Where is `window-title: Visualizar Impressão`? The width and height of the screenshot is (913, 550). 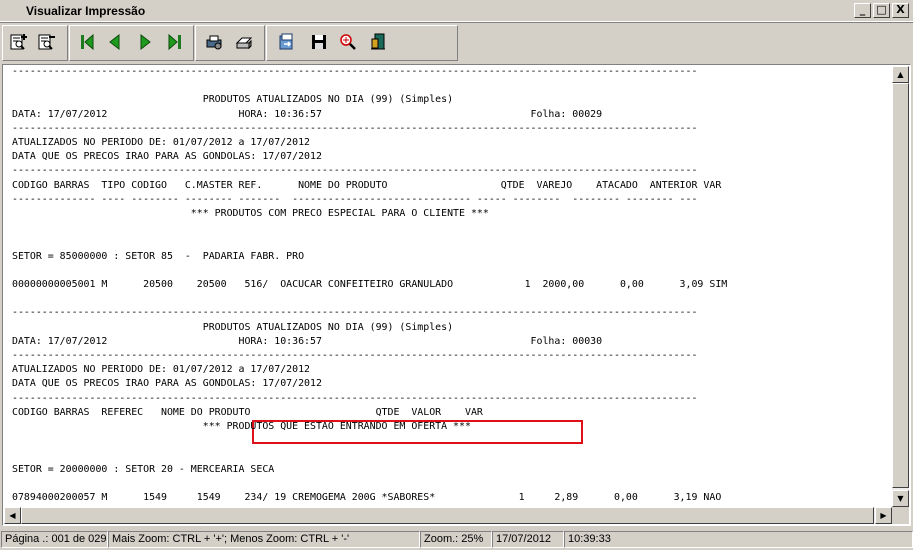 window-title: Visualizar Impressão is located at coordinates (86, 11).